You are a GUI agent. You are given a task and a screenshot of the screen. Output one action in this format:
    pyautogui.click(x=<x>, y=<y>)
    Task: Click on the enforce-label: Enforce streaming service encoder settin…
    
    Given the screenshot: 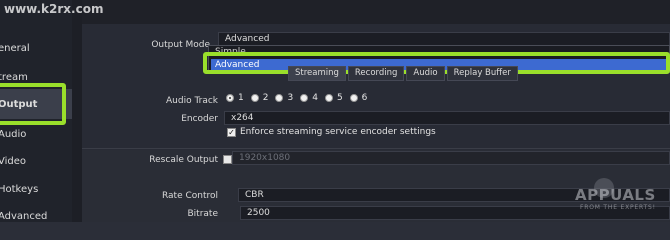 What is the action you would take?
    pyautogui.click(x=338, y=132)
    